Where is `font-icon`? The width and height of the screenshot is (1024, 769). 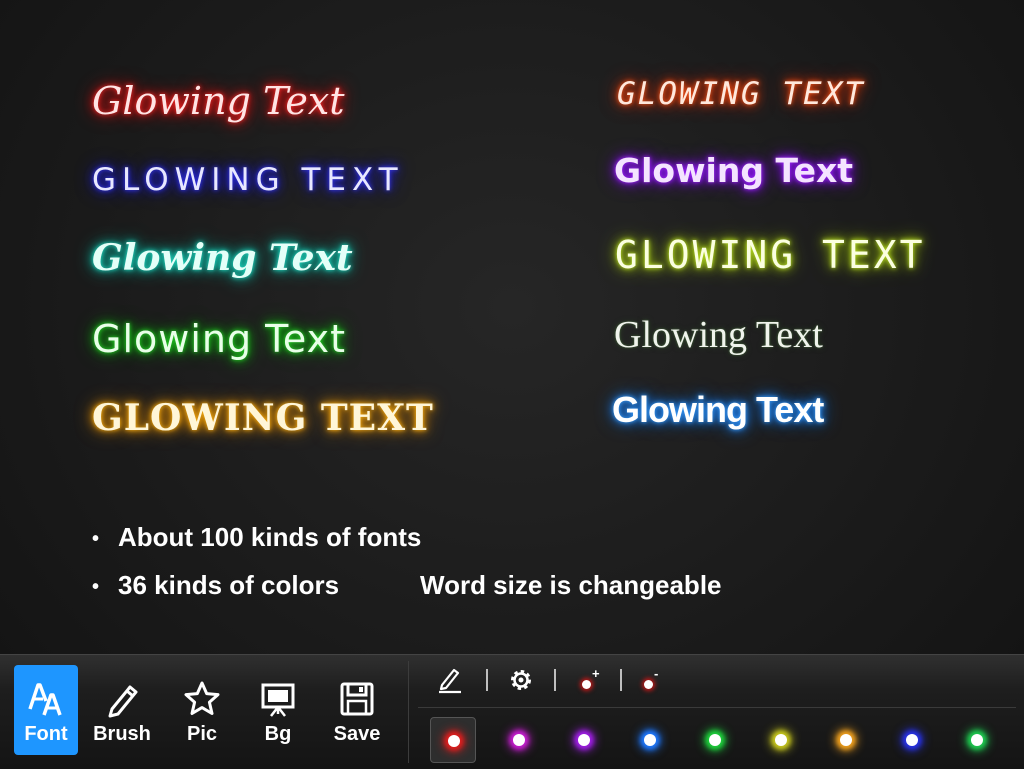
font-icon is located at coordinates (45, 699).